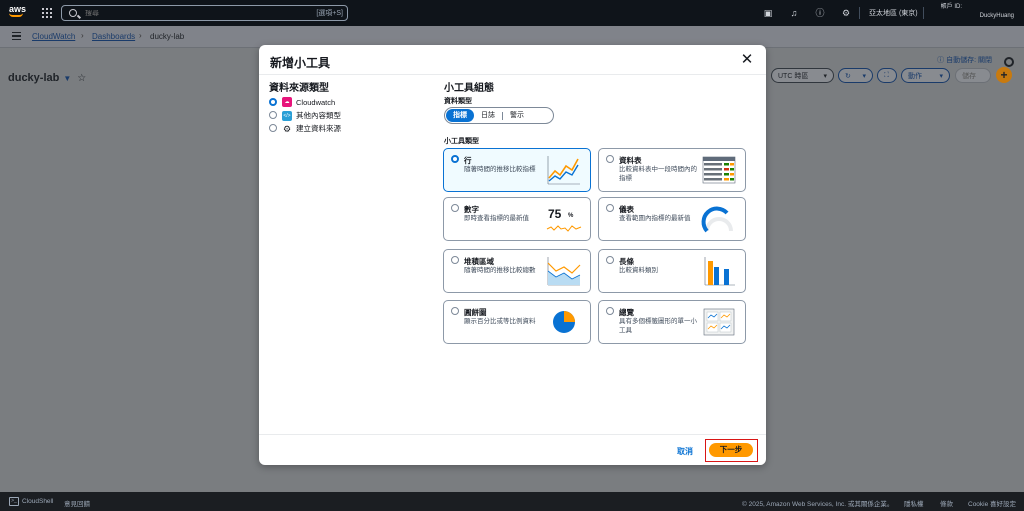 This screenshot has width=1024, height=511. Describe the element at coordinates (555, 214) in the screenshot. I see `number-sample: 75` at that location.